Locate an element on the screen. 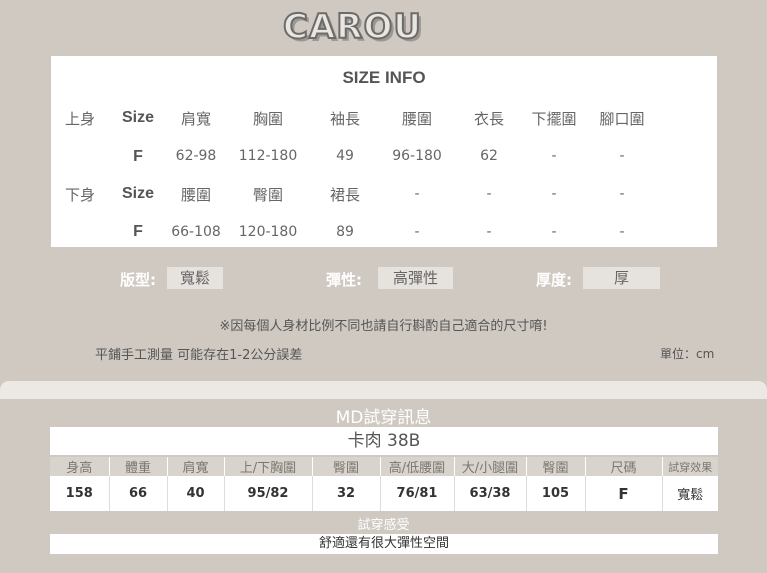 This screenshot has height=573, width=767. unit-note: 單位：cm is located at coordinates (687, 354).